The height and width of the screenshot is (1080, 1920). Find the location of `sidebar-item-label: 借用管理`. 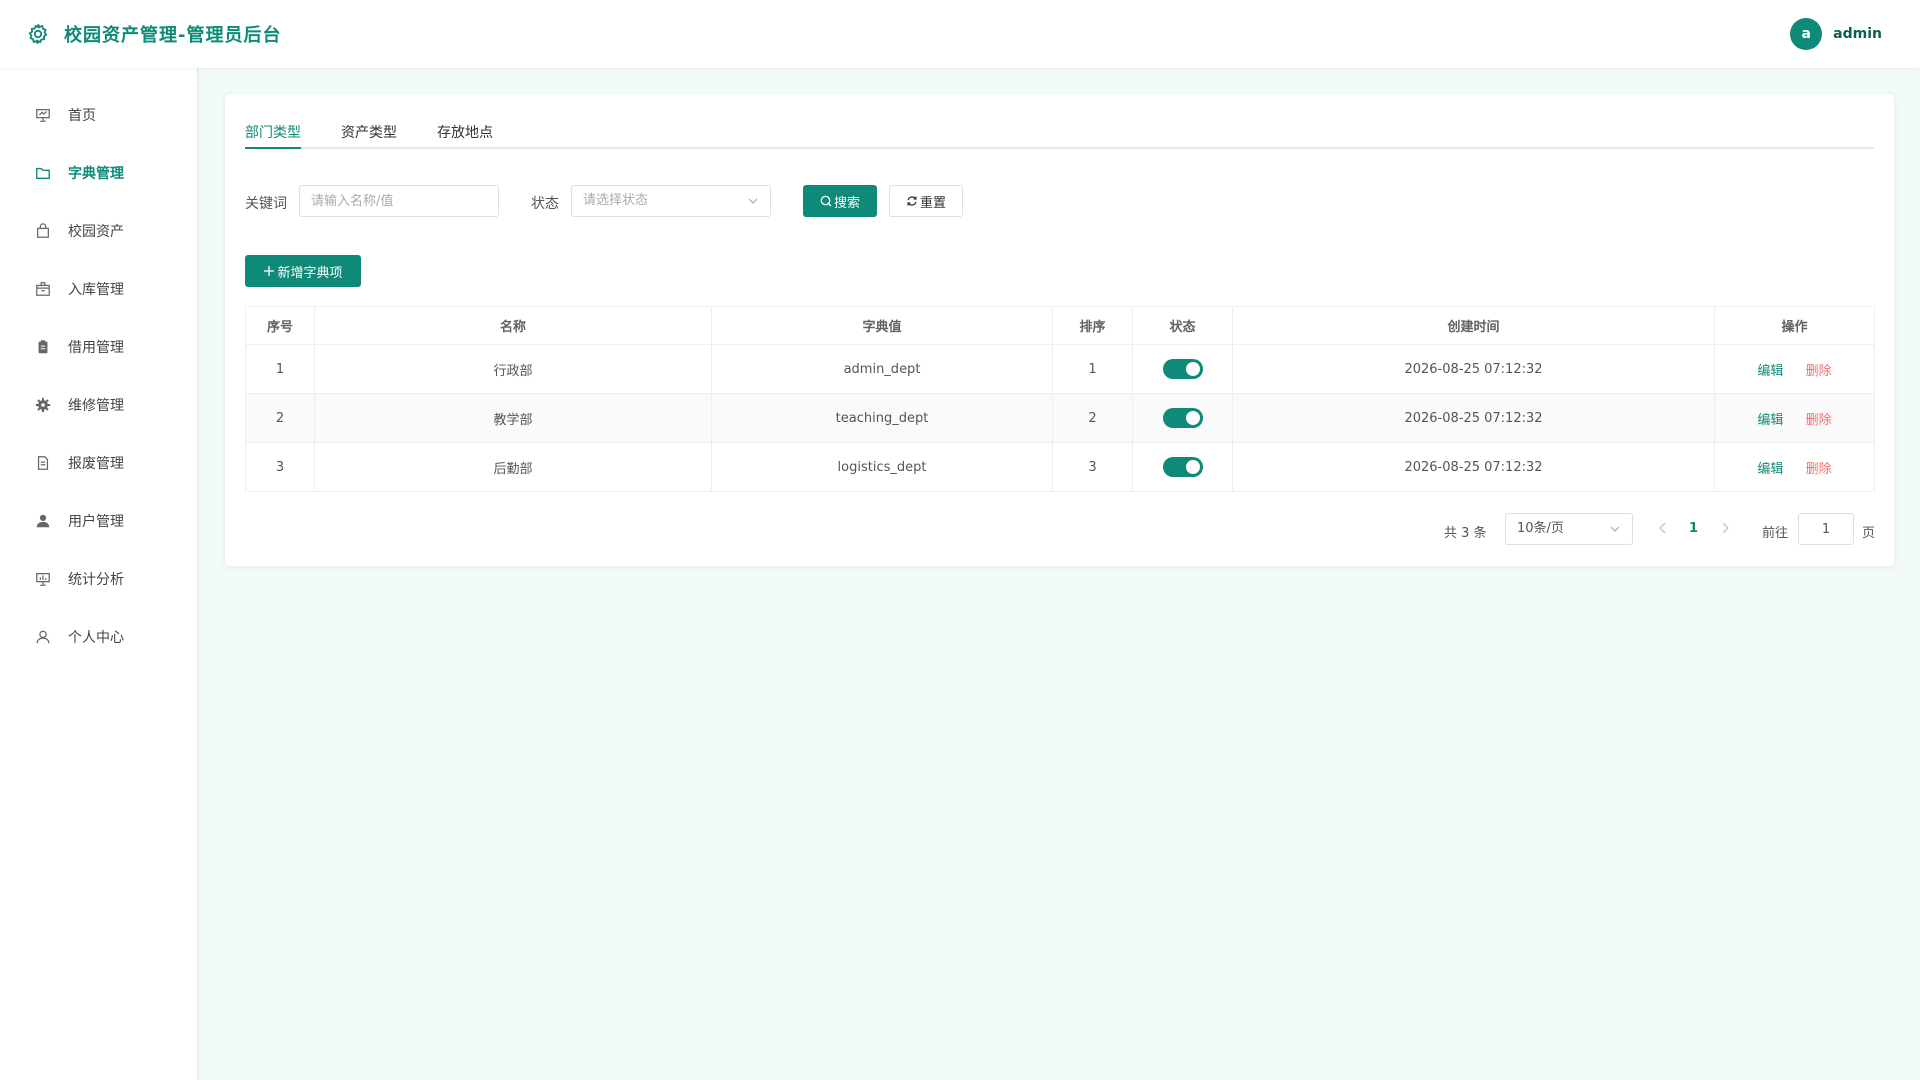

sidebar-item-label: 借用管理 is located at coordinates (96, 348).